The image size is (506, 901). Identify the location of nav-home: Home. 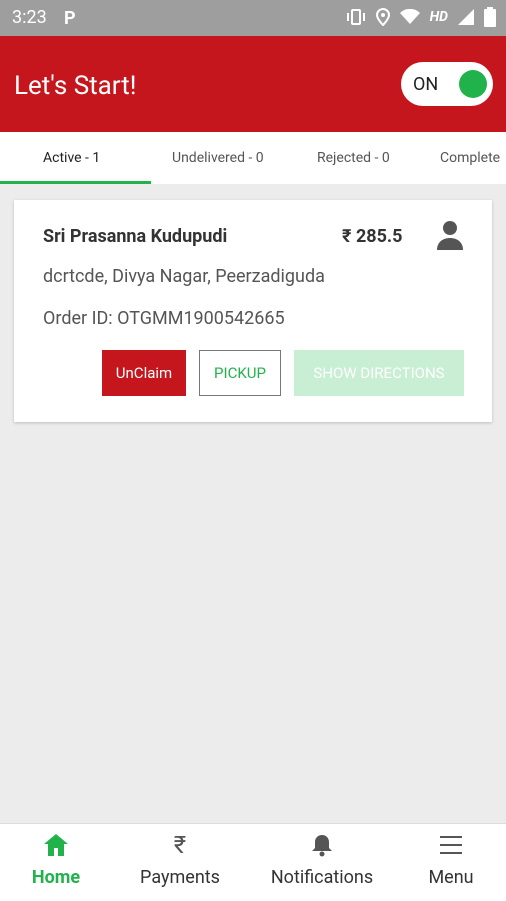
(56, 862).